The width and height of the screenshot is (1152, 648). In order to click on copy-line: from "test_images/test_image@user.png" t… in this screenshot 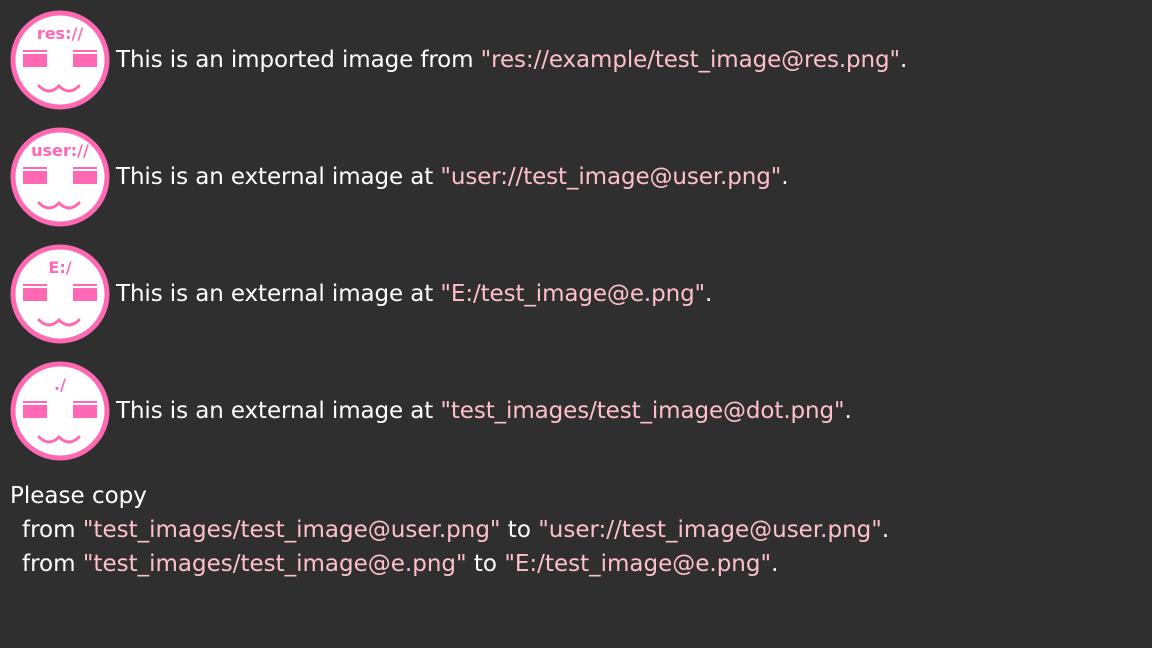, I will do `click(449, 530)`.